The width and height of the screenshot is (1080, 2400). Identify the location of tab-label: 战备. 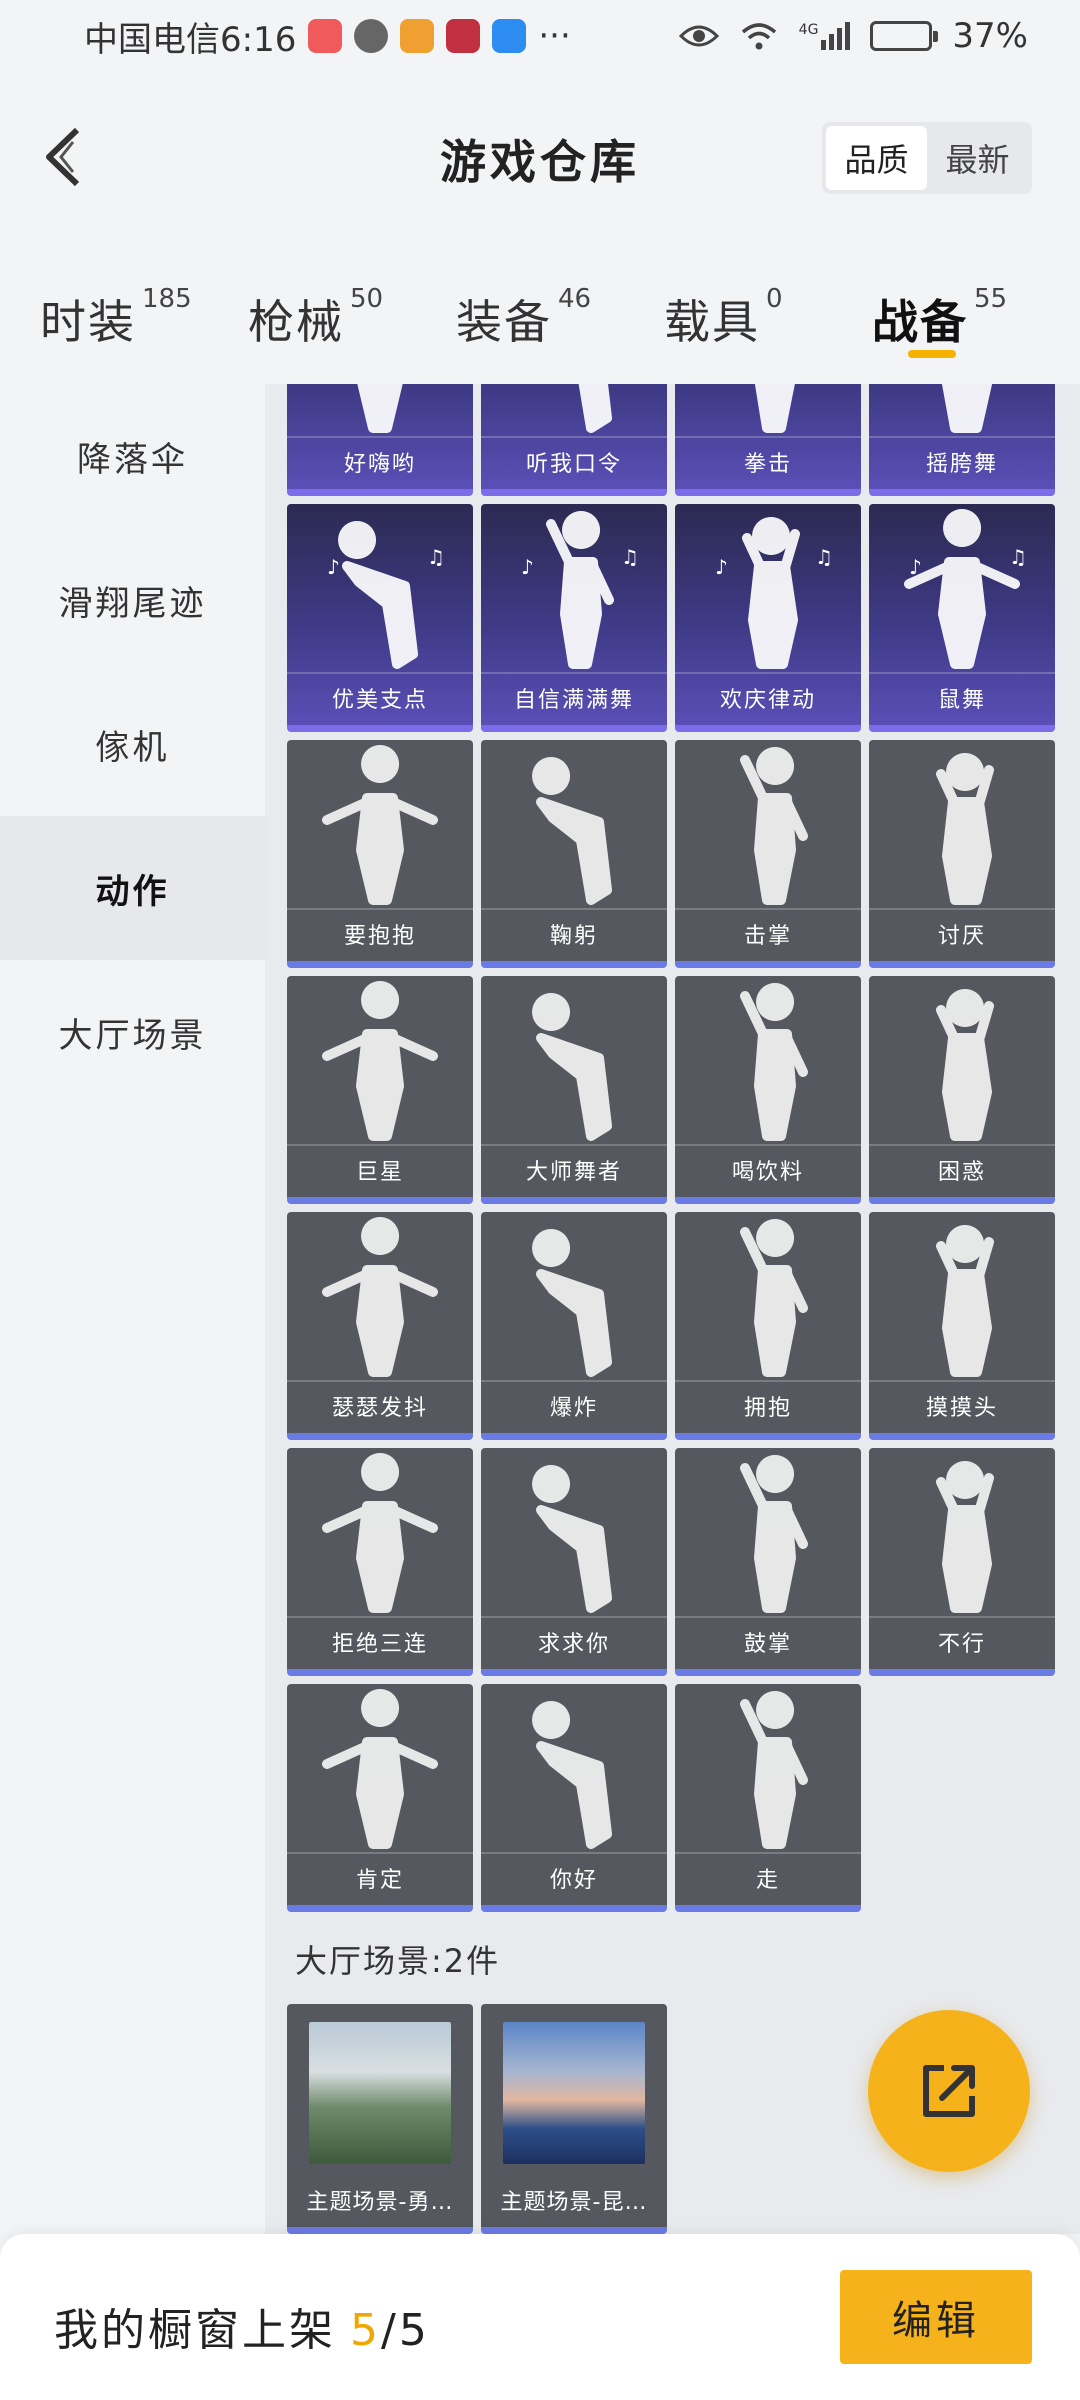
(920, 322).